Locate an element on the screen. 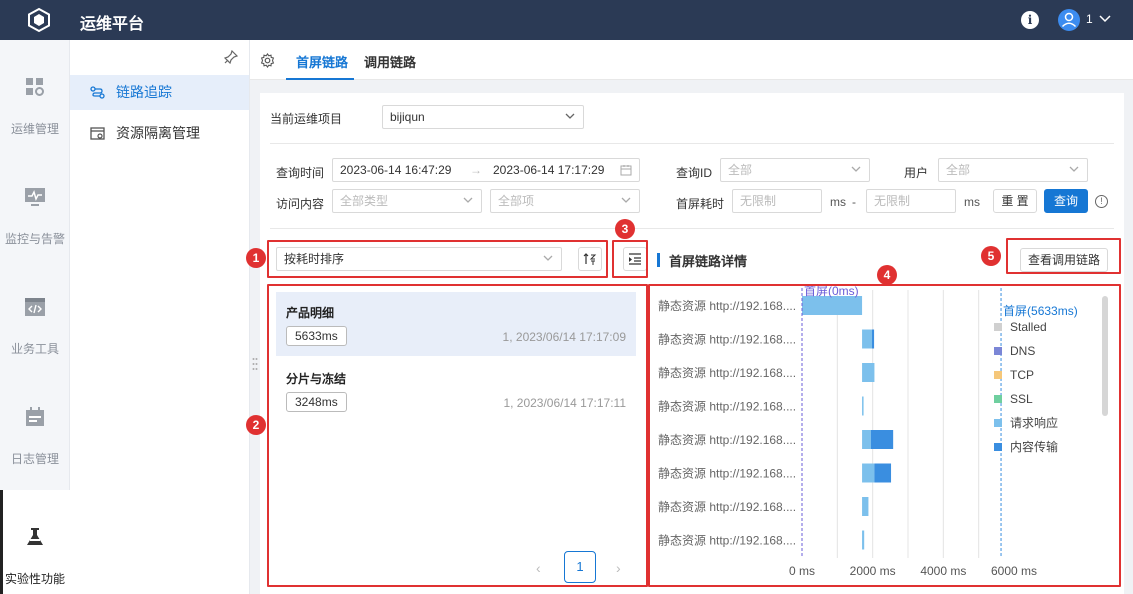 The width and height of the screenshot is (1133, 594). dashboard-icon is located at coordinates (35, 87).